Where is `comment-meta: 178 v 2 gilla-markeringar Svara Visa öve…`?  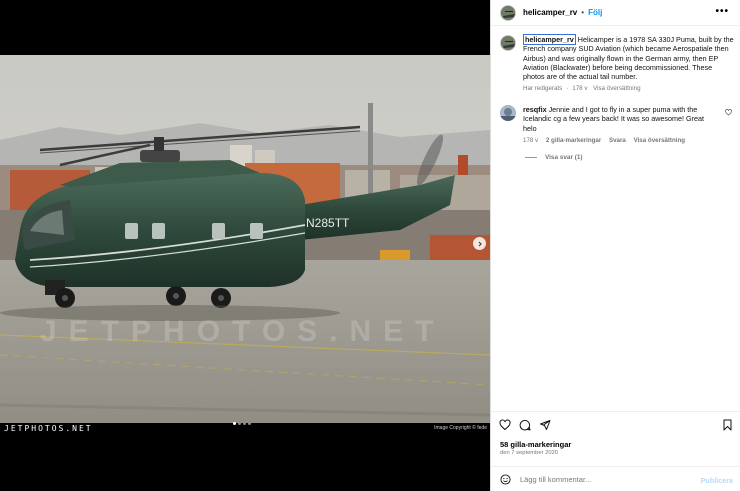
comment-meta: 178 v 2 gilla-markeringar Svara Visa öve… is located at coordinates (620, 140).